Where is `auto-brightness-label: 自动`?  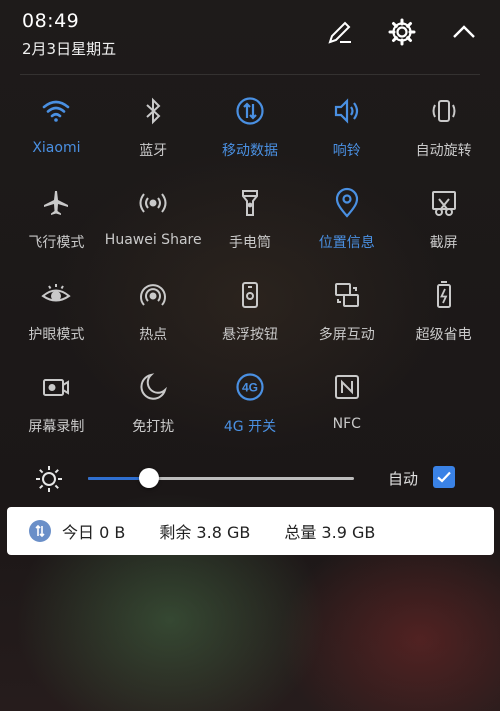 auto-brightness-label: 自动 is located at coordinates (403, 479).